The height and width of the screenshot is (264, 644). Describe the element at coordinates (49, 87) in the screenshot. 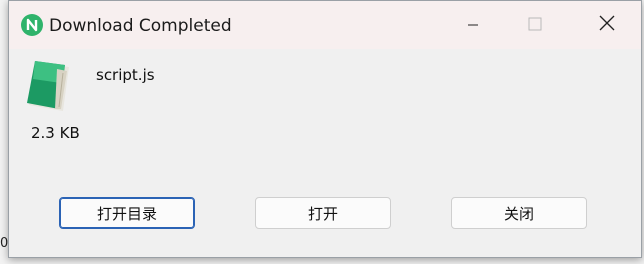

I see `notepad-file-icon` at that location.